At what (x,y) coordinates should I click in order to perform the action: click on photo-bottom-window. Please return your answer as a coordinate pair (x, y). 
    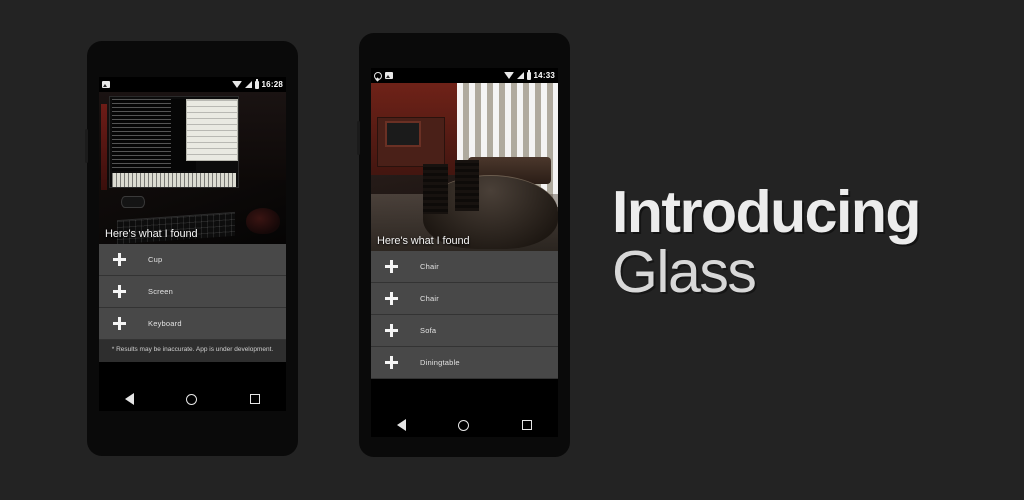
    Looking at the image, I should click on (174, 180).